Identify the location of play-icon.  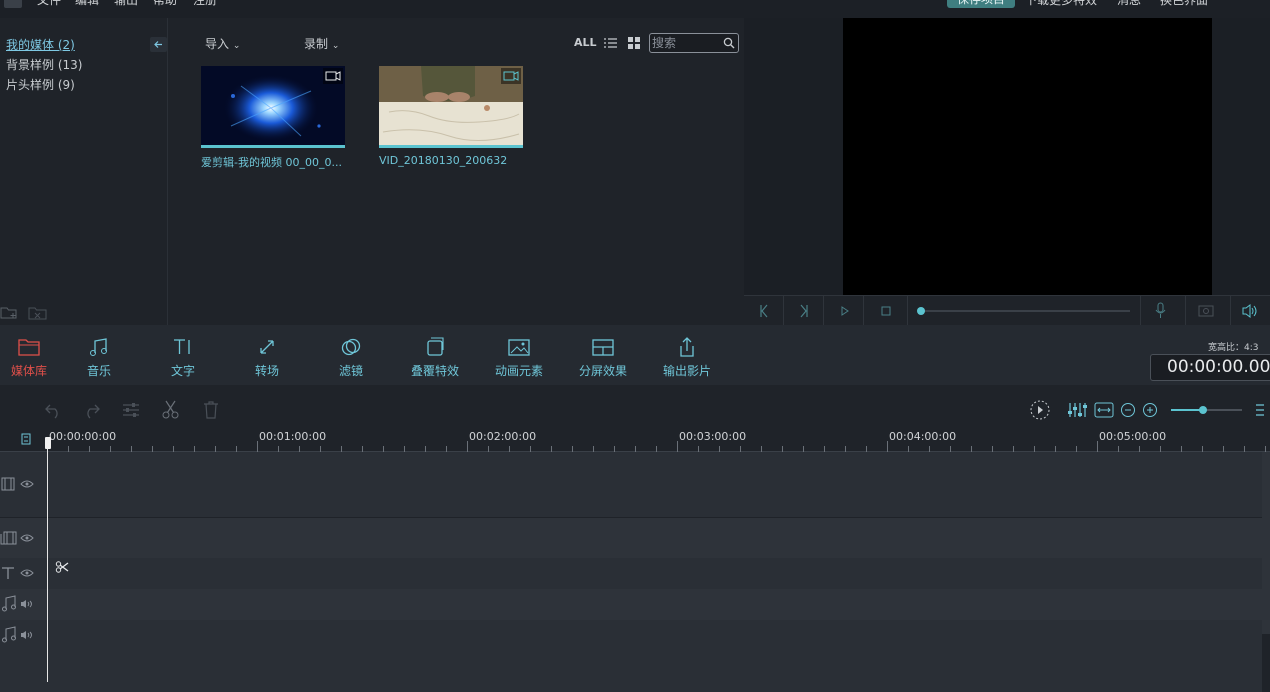
(845, 311).